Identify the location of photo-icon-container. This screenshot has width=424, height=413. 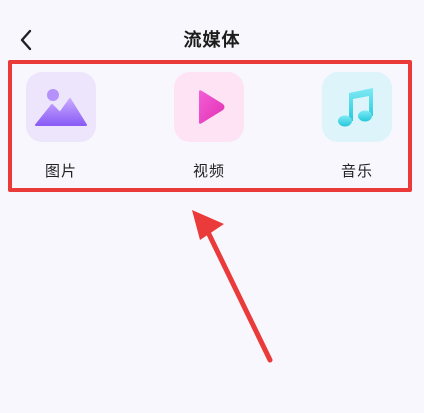
(61, 107).